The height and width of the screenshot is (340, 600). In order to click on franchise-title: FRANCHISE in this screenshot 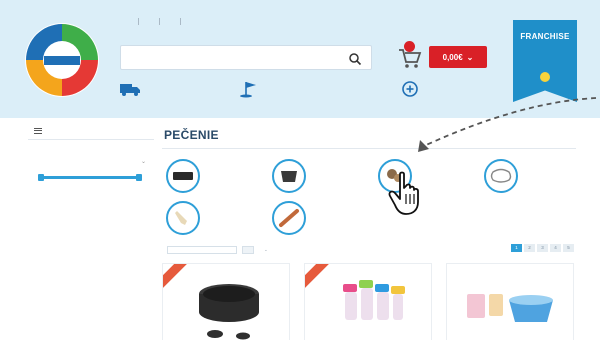, I will do `click(545, 36)`.